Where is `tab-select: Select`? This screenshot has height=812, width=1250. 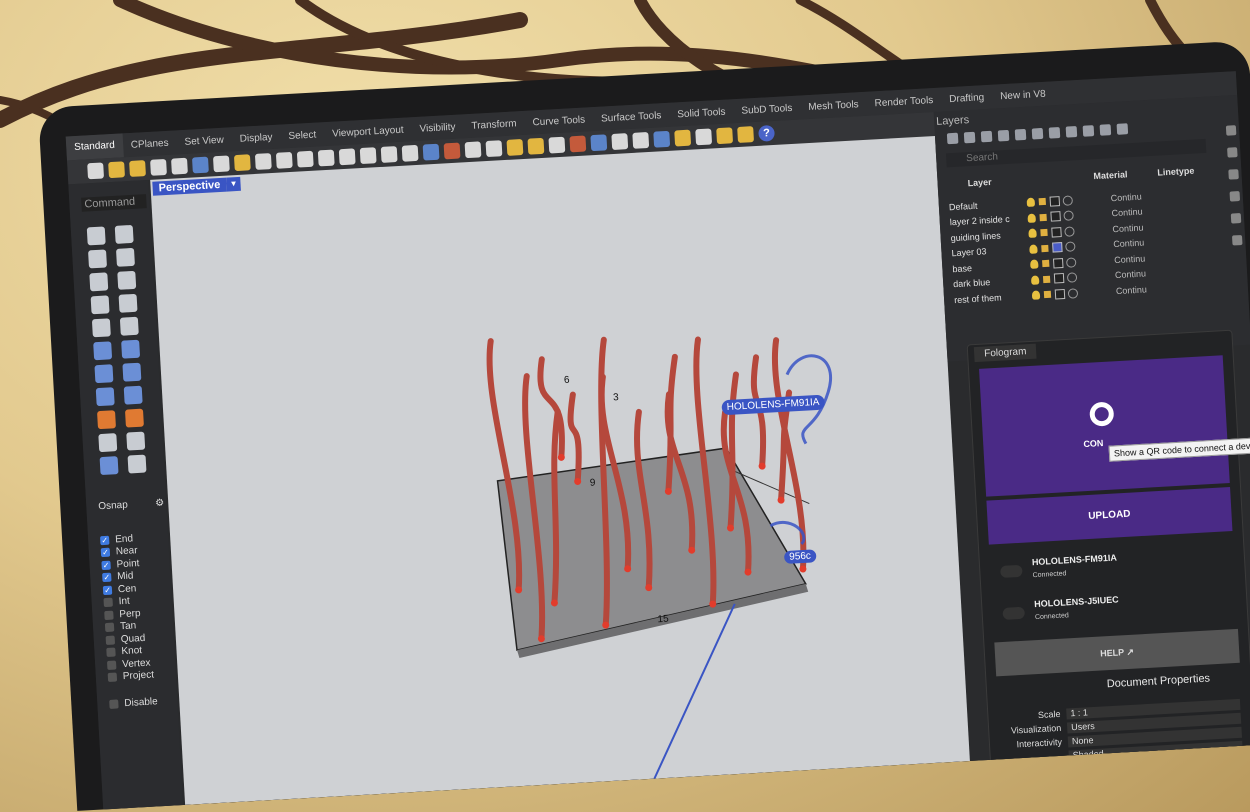
tab-select: Select is located at coordinates (302, 135).